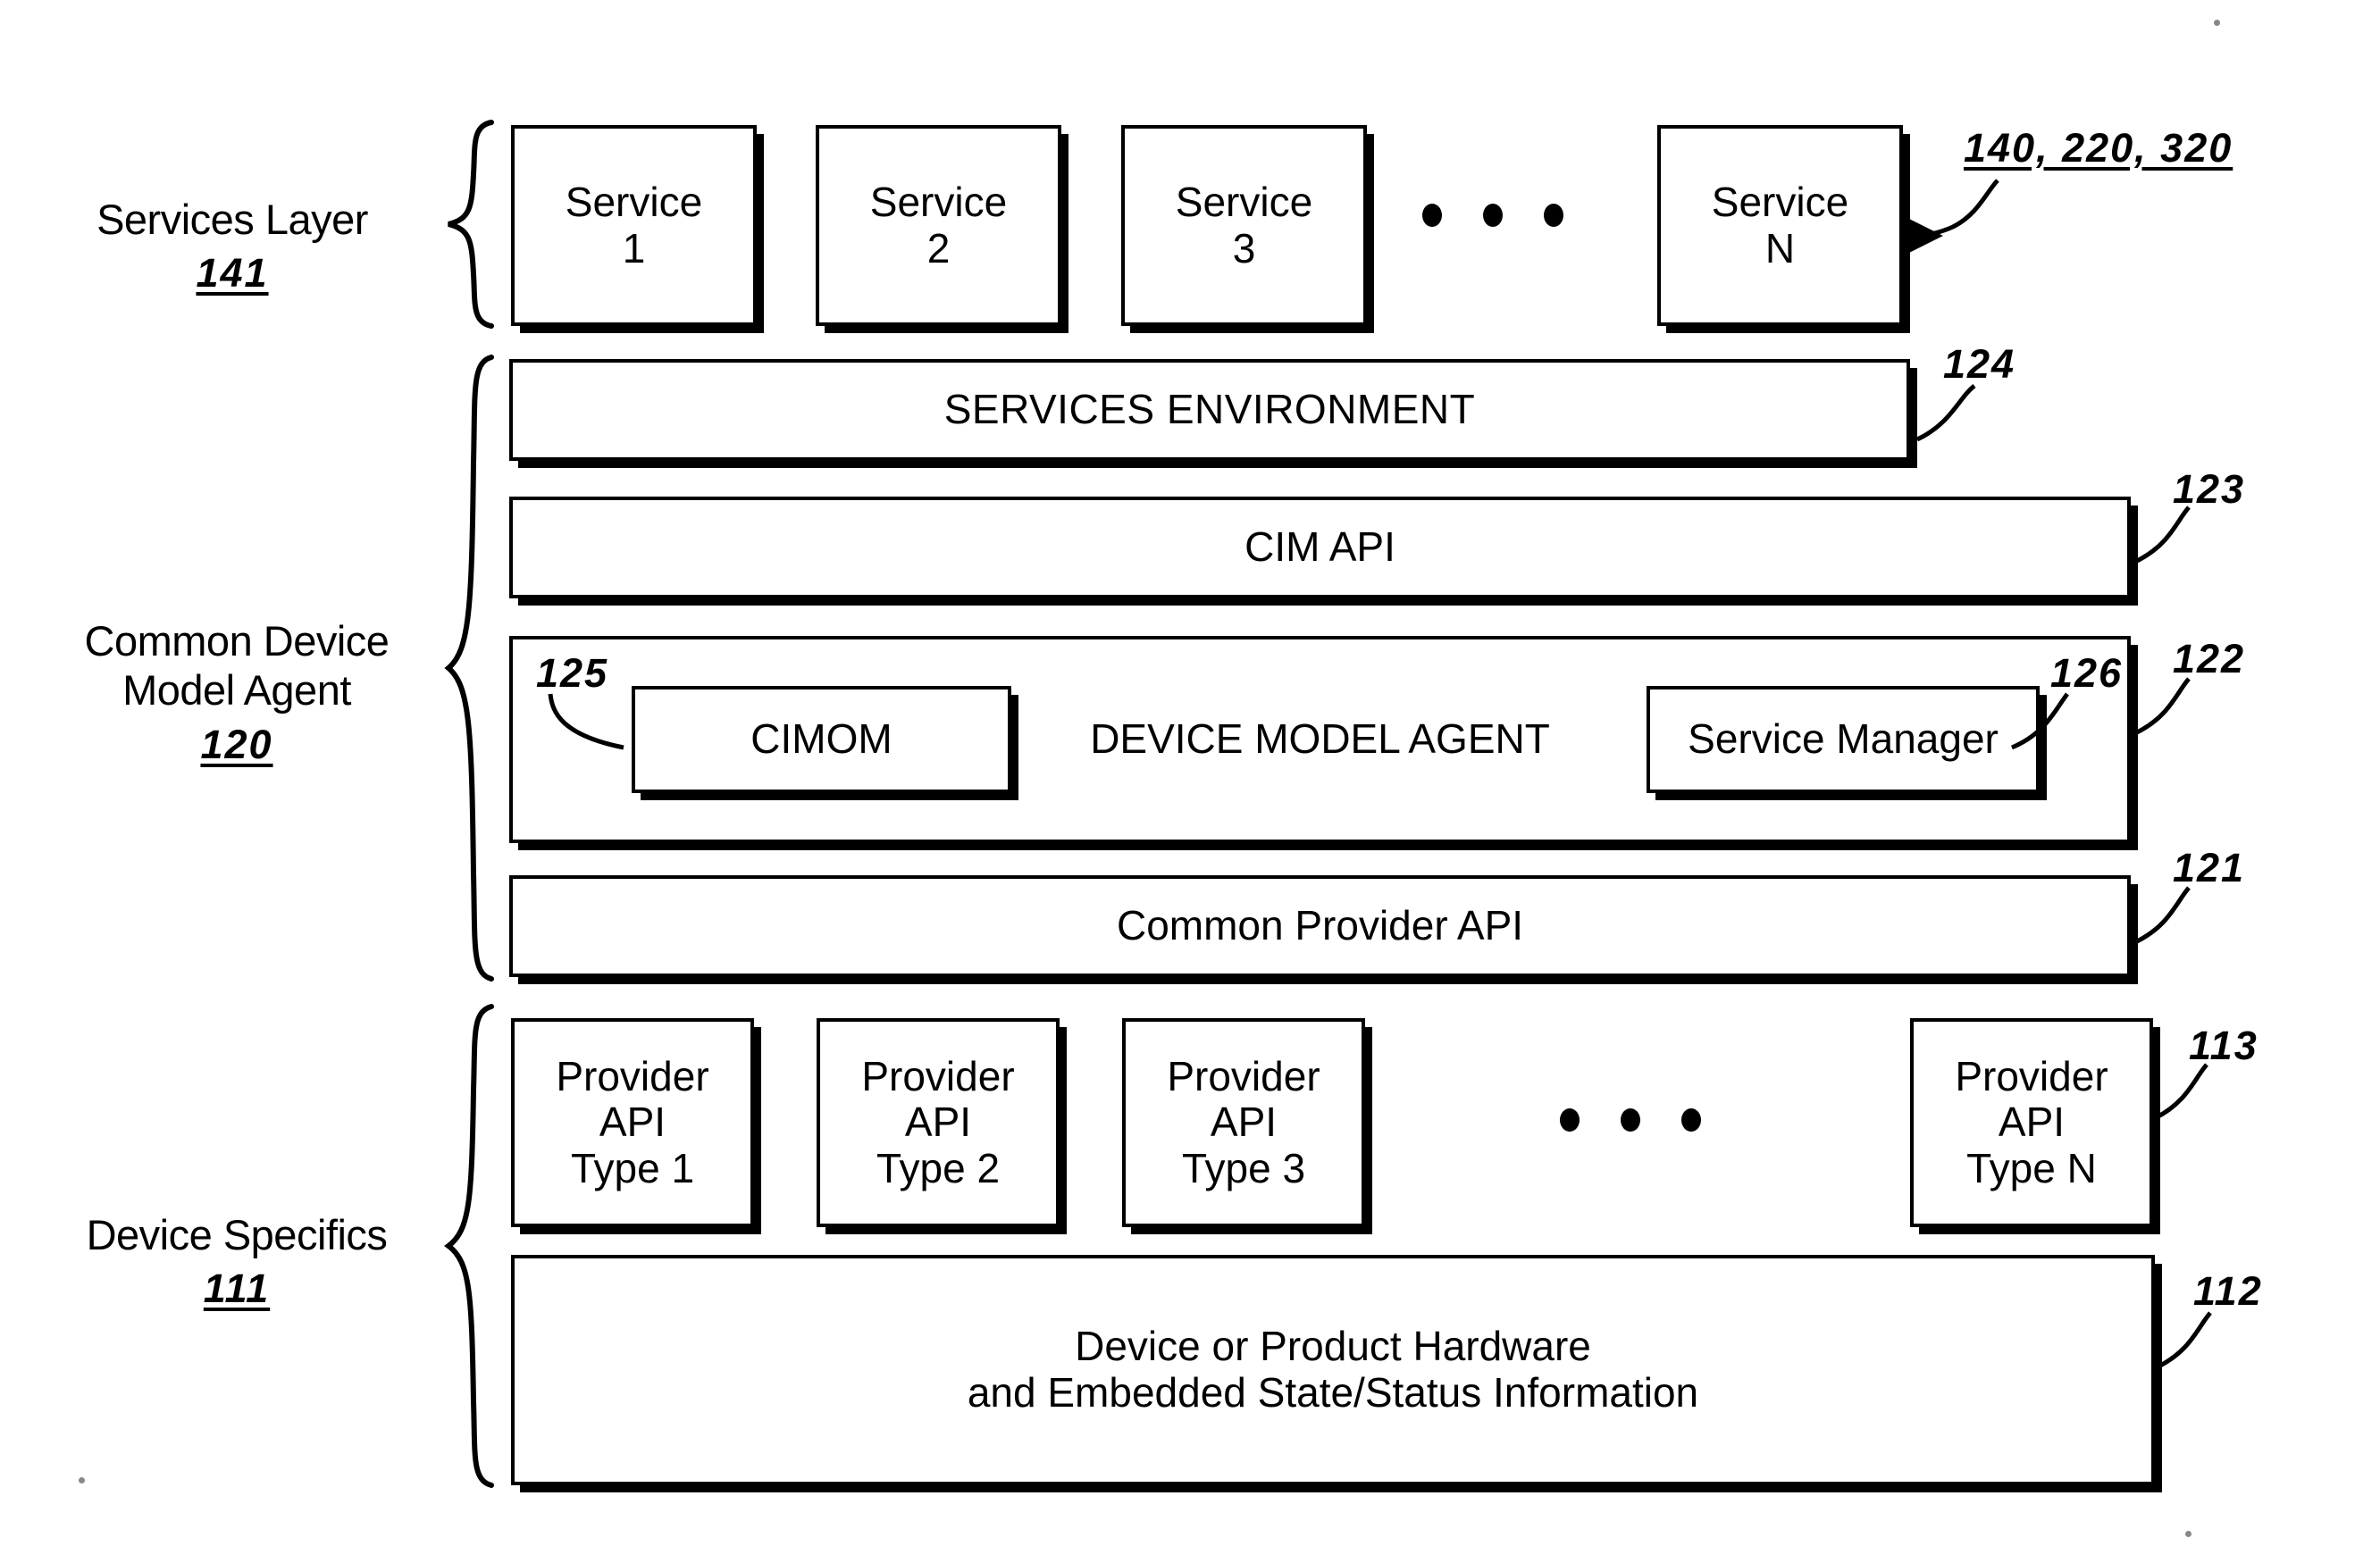 The width and height of the screenshot is (2380, 1546). Describe the element at coordinates (469, 668) in the screenshot. I see `brace-common-device-model-agent` at that location.